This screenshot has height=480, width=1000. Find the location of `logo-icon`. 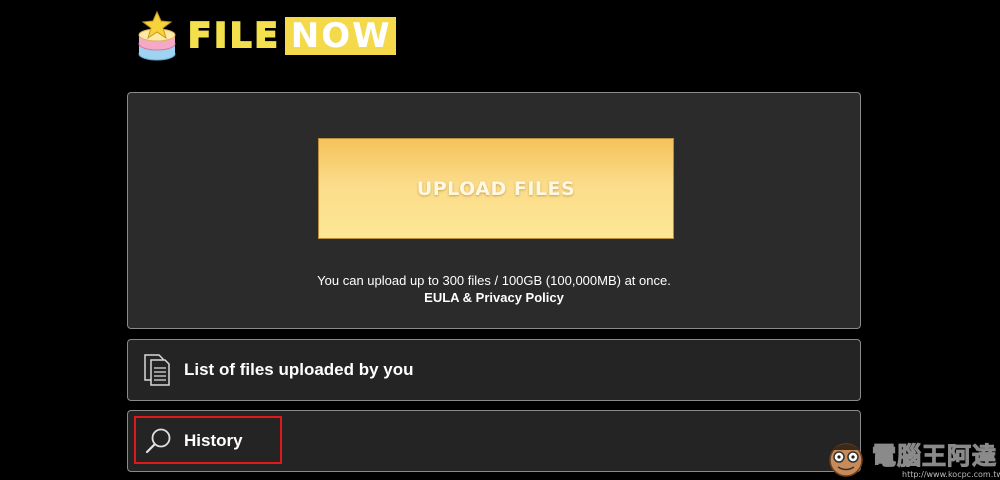

logo-icon is located at coordinates (157, 36).